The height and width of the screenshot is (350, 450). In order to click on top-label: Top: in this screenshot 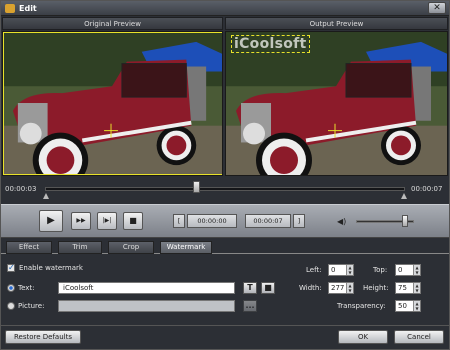, I will do `click(380, 270)`.